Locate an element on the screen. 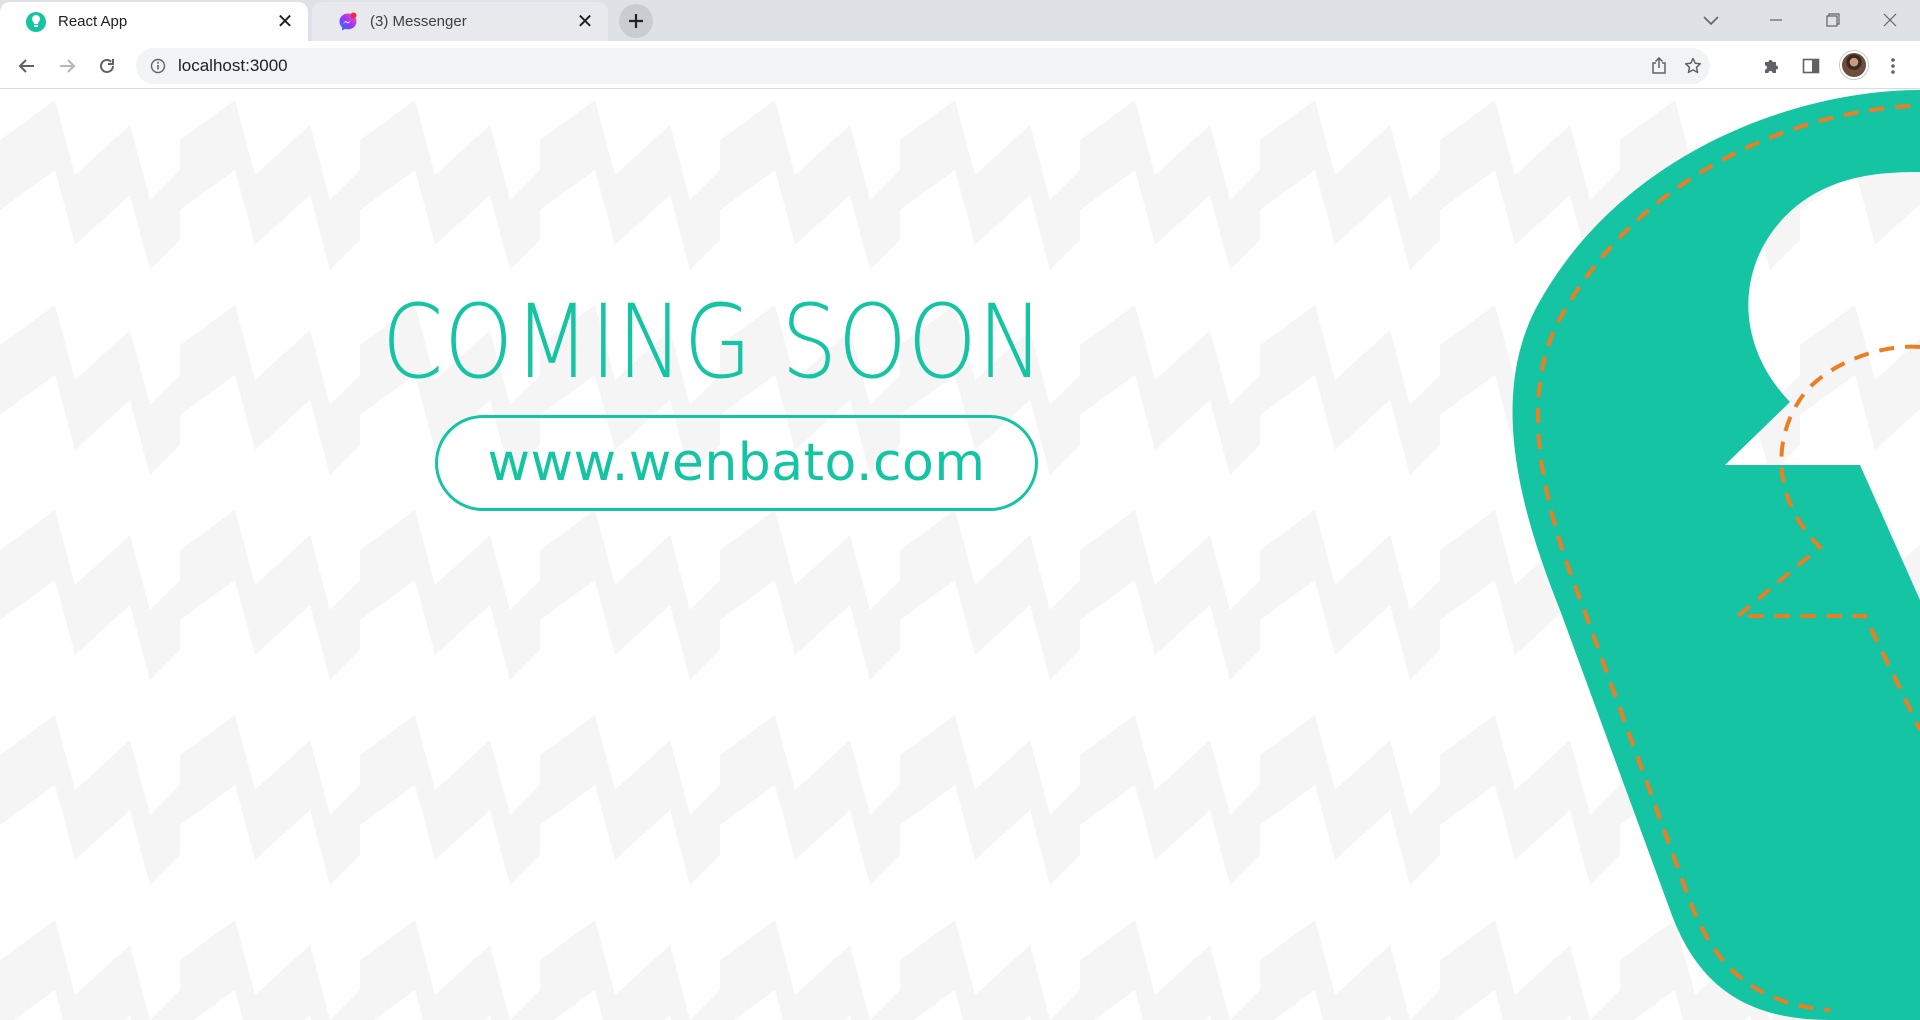 This screenshot has height=1020, width=1920. chevron-down-icon is located at coordinates (1711, 21).